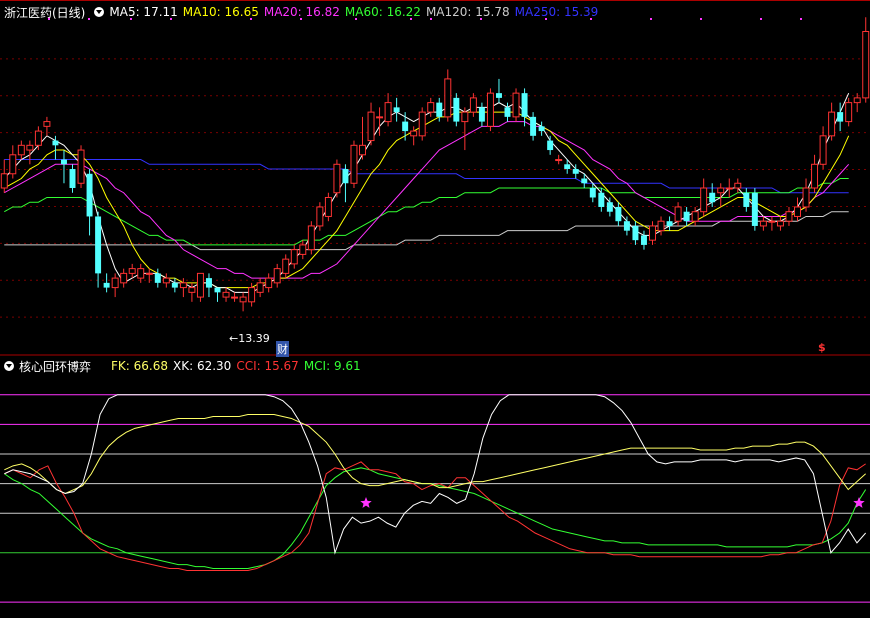 This screenshot has height=618, width=870. Describe the element at coordinates (282, 349) in the screenshot. I see `finance-badge: 财` at that location.